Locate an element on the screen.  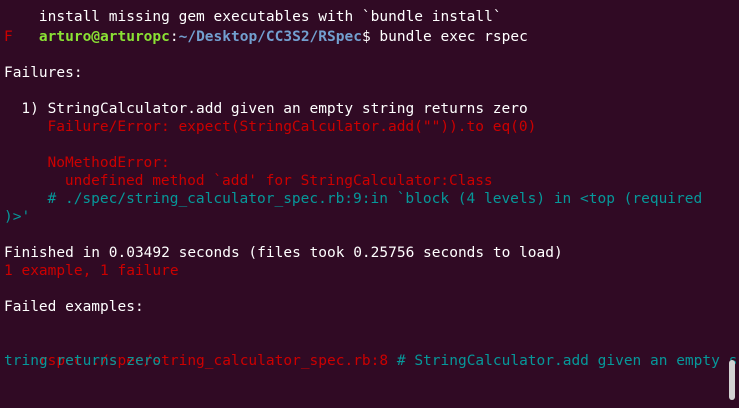
command-prompt-line-2: arturo@arturopc:~/Desktop/CC3S2/RSpec$ is located at coordinates (195, 397).